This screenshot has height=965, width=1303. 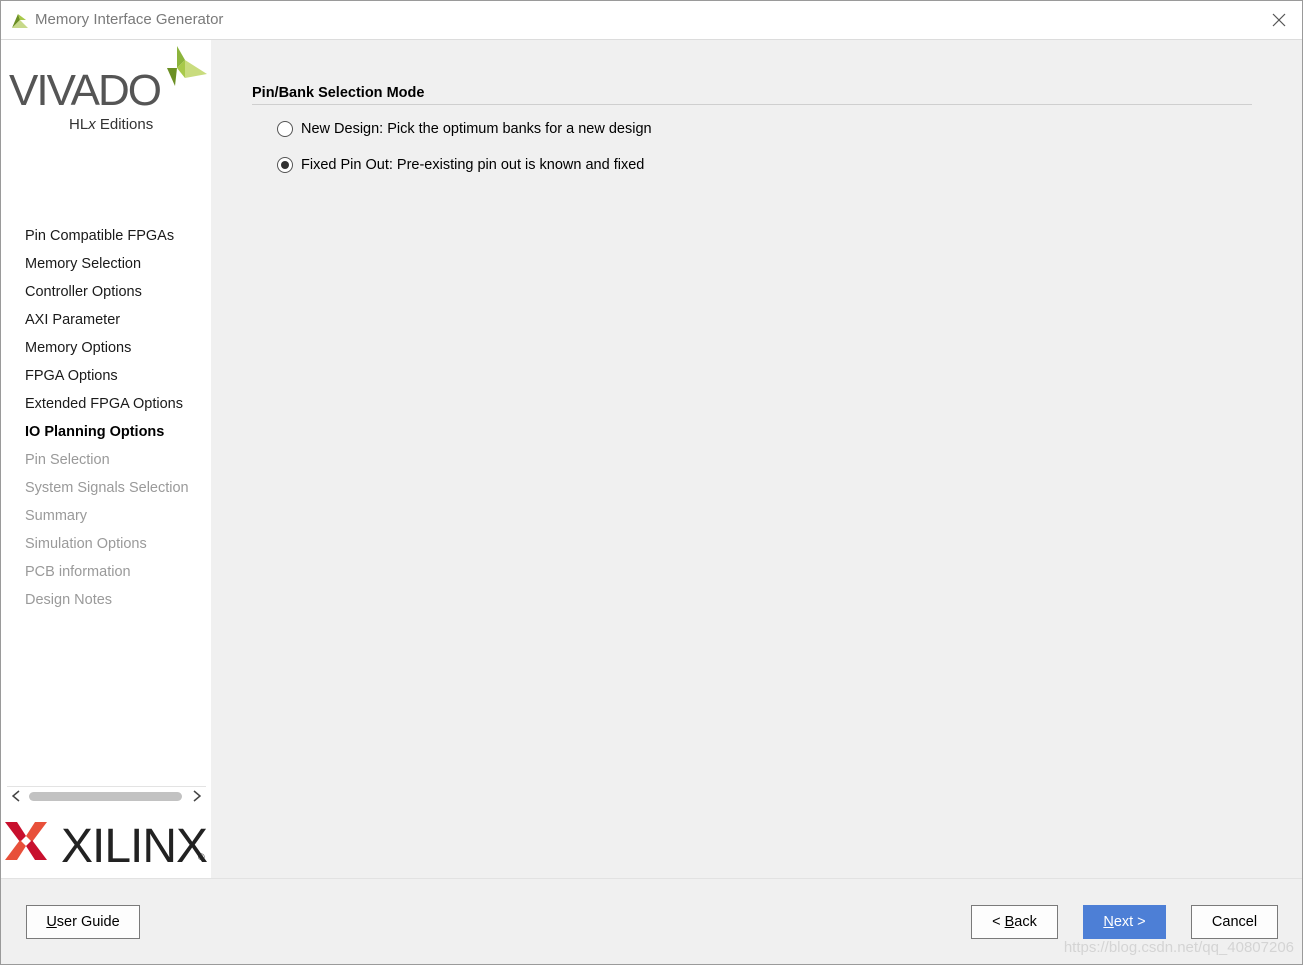 What do you see at coordinates (129, 19) in the screenshot?
I see `window-title: Memory Interface Generator` at bounding box center [129, 19].